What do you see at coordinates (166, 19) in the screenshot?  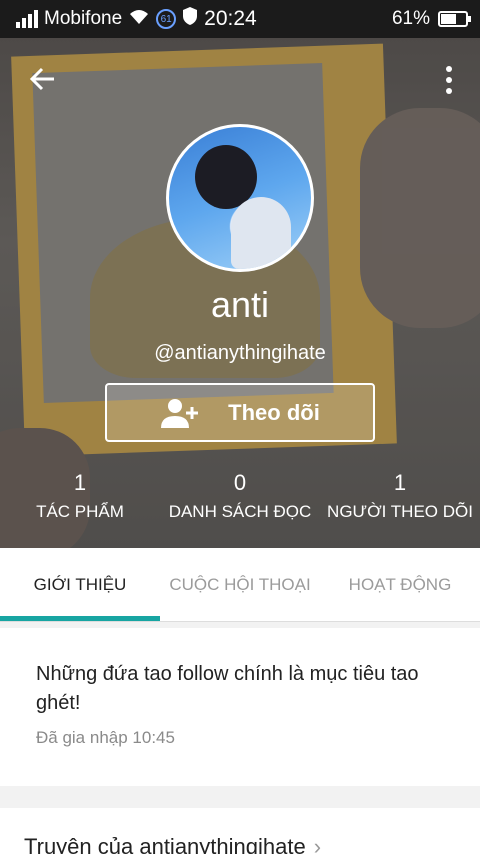 I see `notification-badge: 61` at bounding box center [166, 19].